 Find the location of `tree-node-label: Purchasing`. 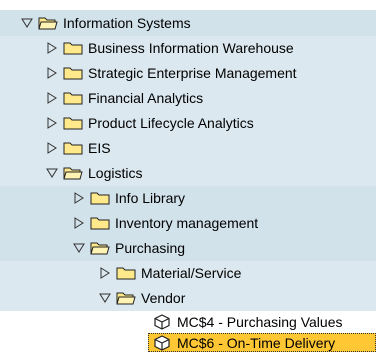

tree-node-label: Purchasing is located at coordinates (150, 248).